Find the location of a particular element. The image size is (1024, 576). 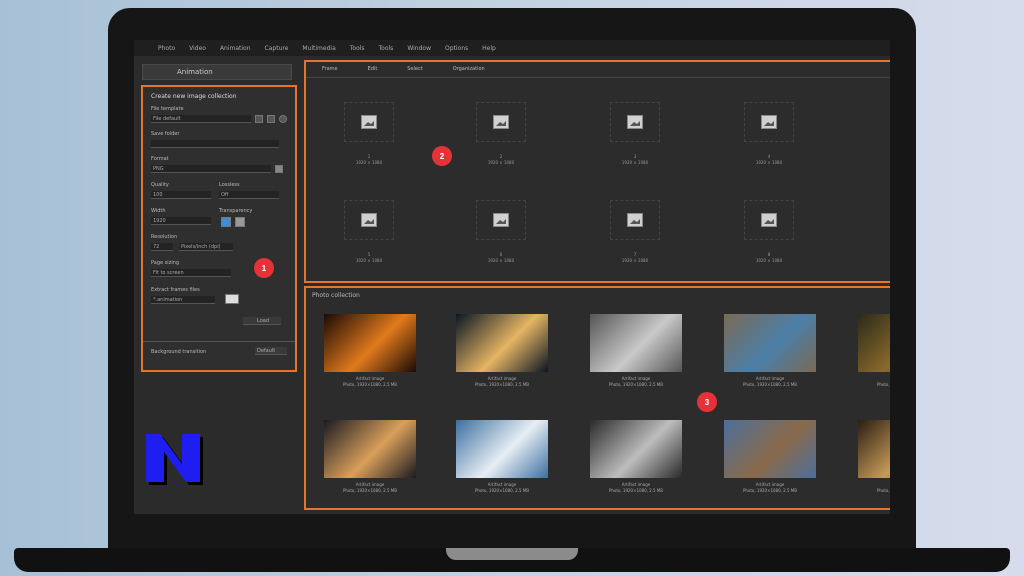

preview-icon is located at coordinates (232, 299).